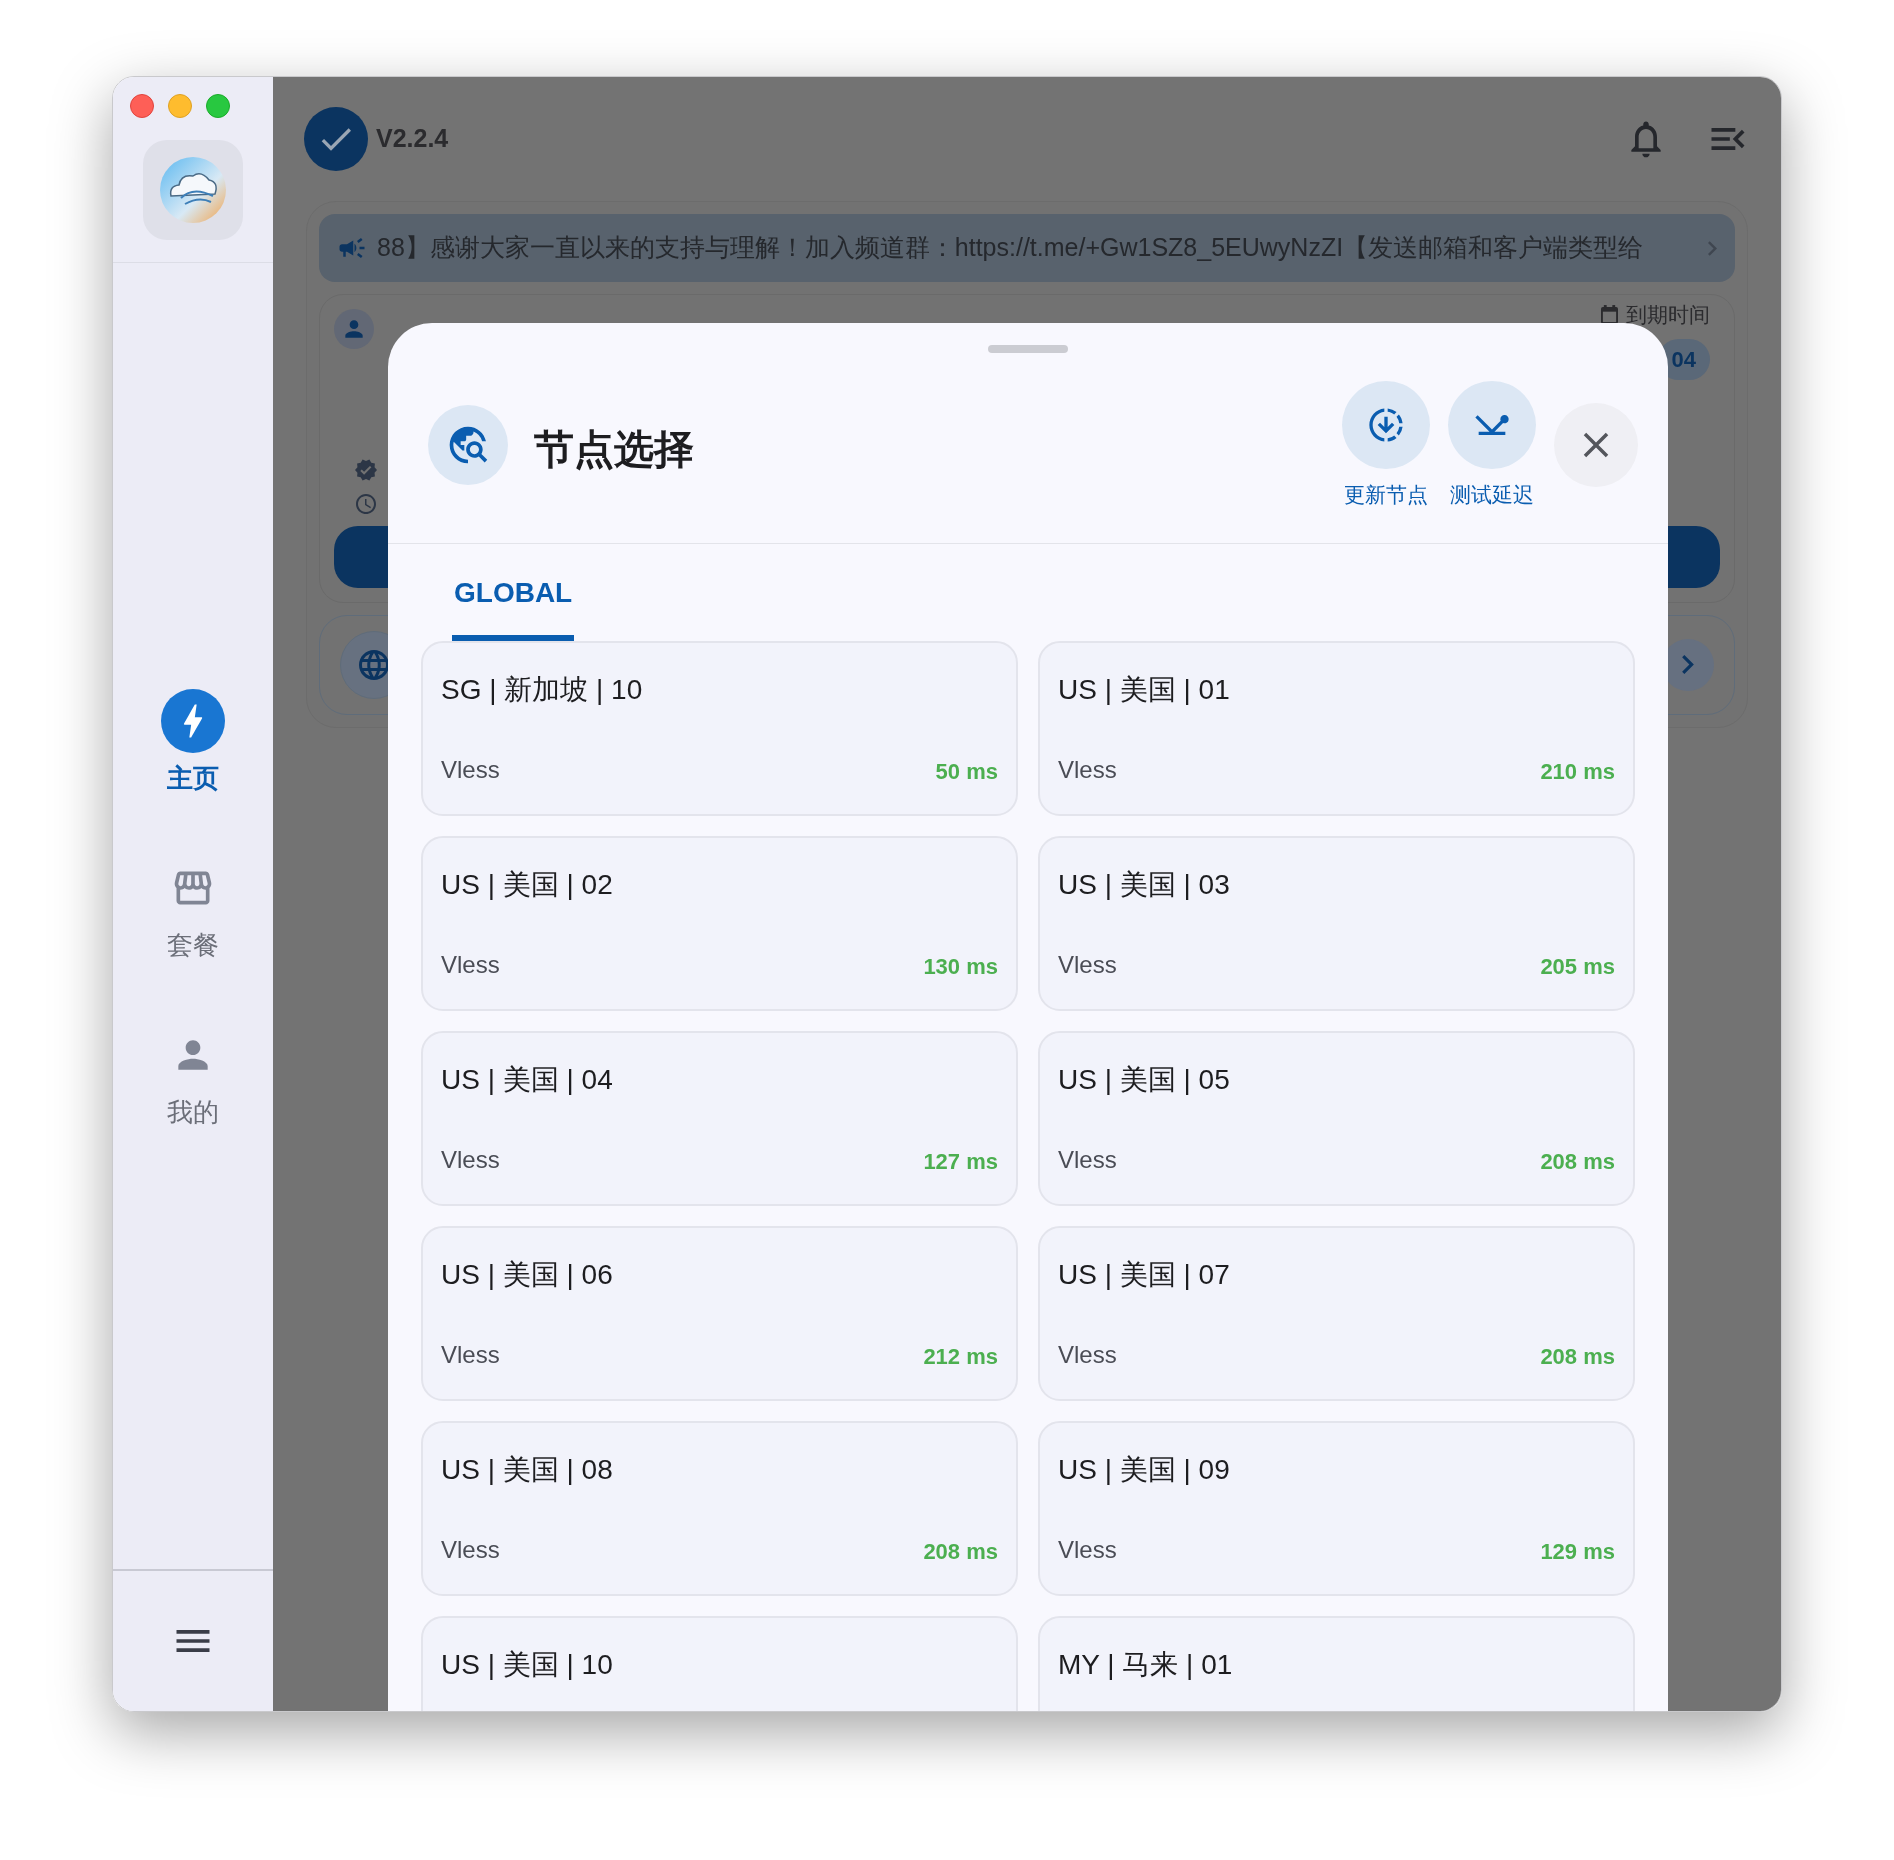  Describe the element at coordinates (142, 106) in the screenshot. I see `close-window-button` at that location.